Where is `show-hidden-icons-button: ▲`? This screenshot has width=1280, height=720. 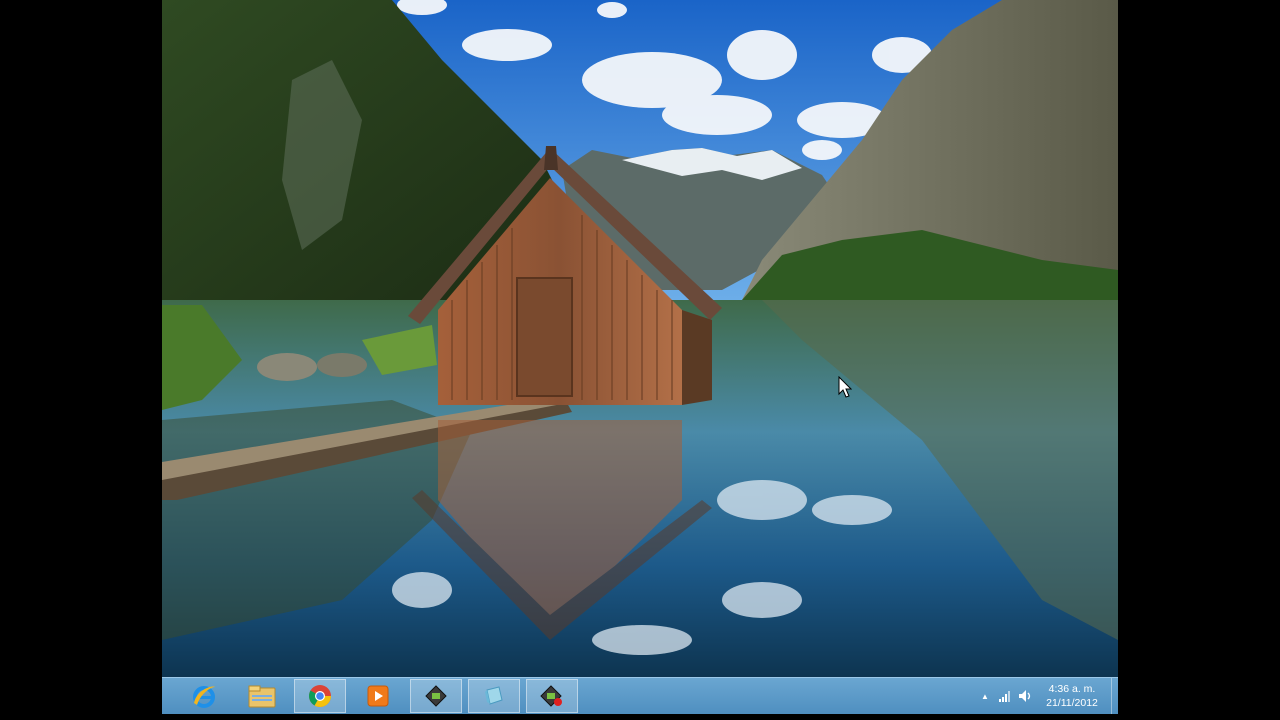
show-hidden-icons-button: ▲ is located at coordinates (985, 696).